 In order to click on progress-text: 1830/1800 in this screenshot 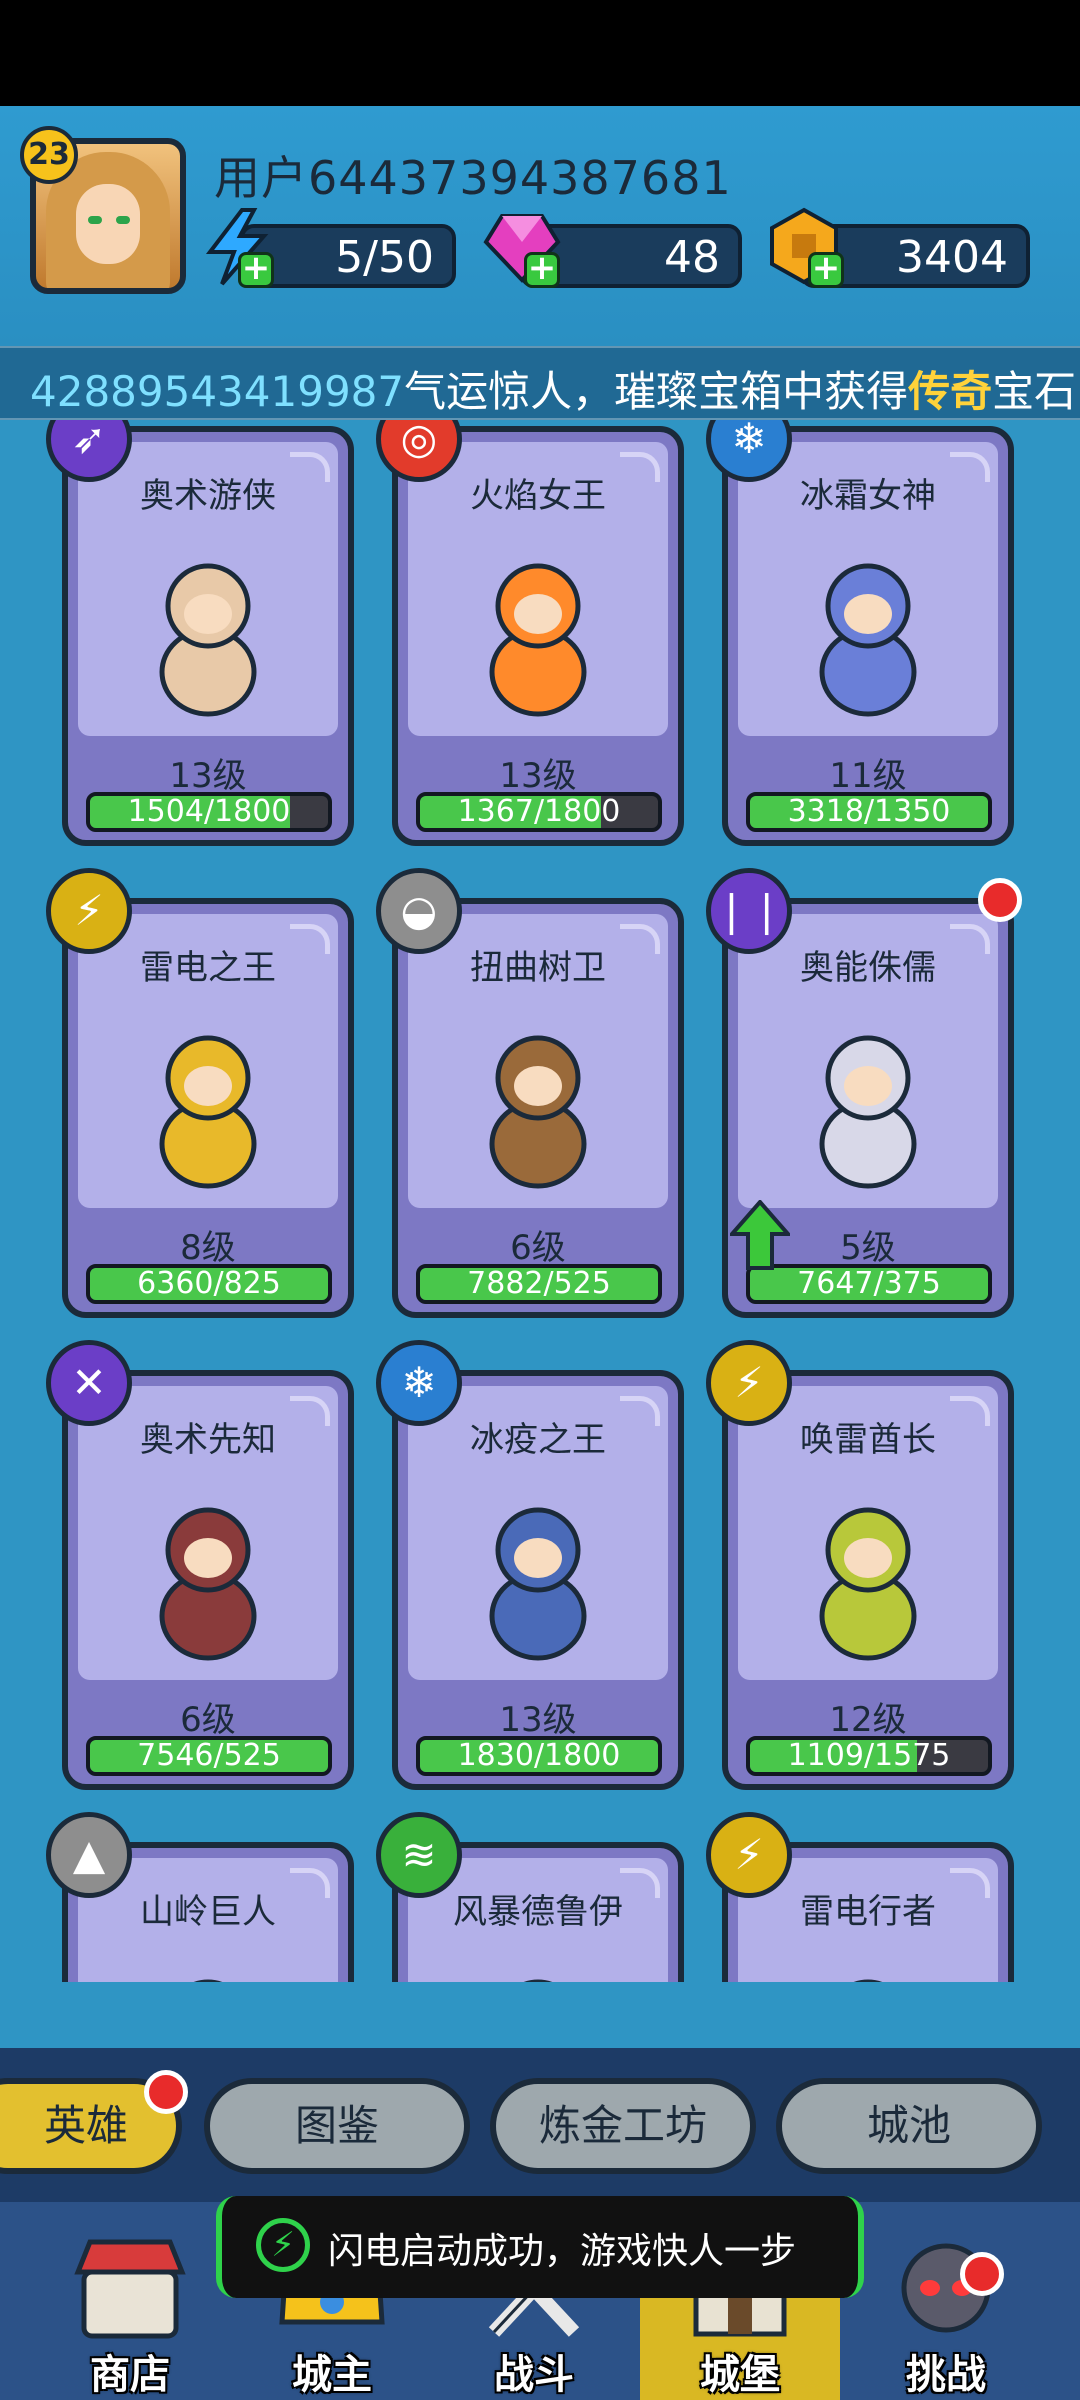, I will do `click(539, 1755)`.